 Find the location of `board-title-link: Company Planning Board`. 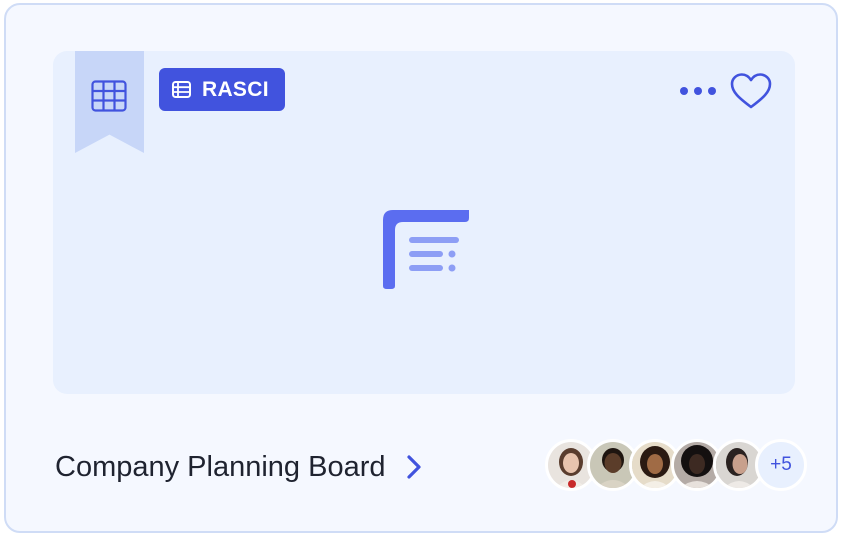

board-title-link: Company Planning Board is located at coordinates (240, 467).